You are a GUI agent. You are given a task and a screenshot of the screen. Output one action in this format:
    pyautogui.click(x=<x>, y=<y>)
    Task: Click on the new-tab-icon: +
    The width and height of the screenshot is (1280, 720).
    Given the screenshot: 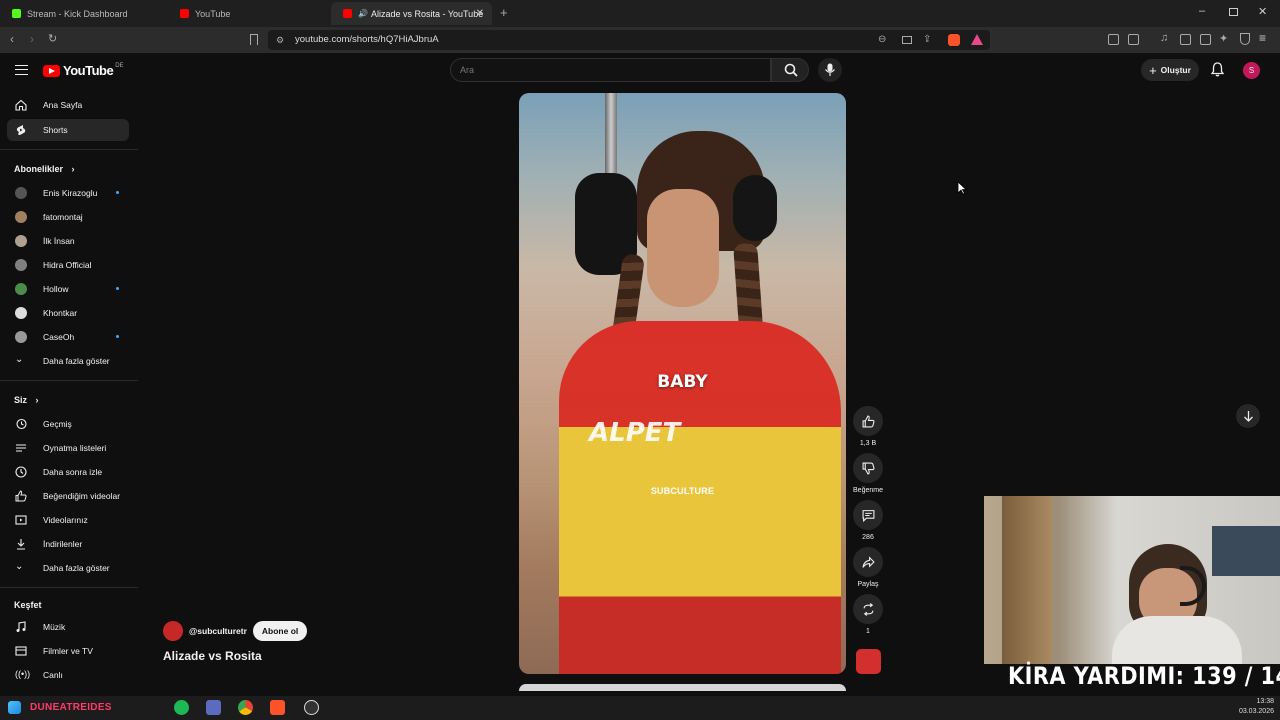 What is the action you would take?
    pyautogui.click(x=504, y=12)
    